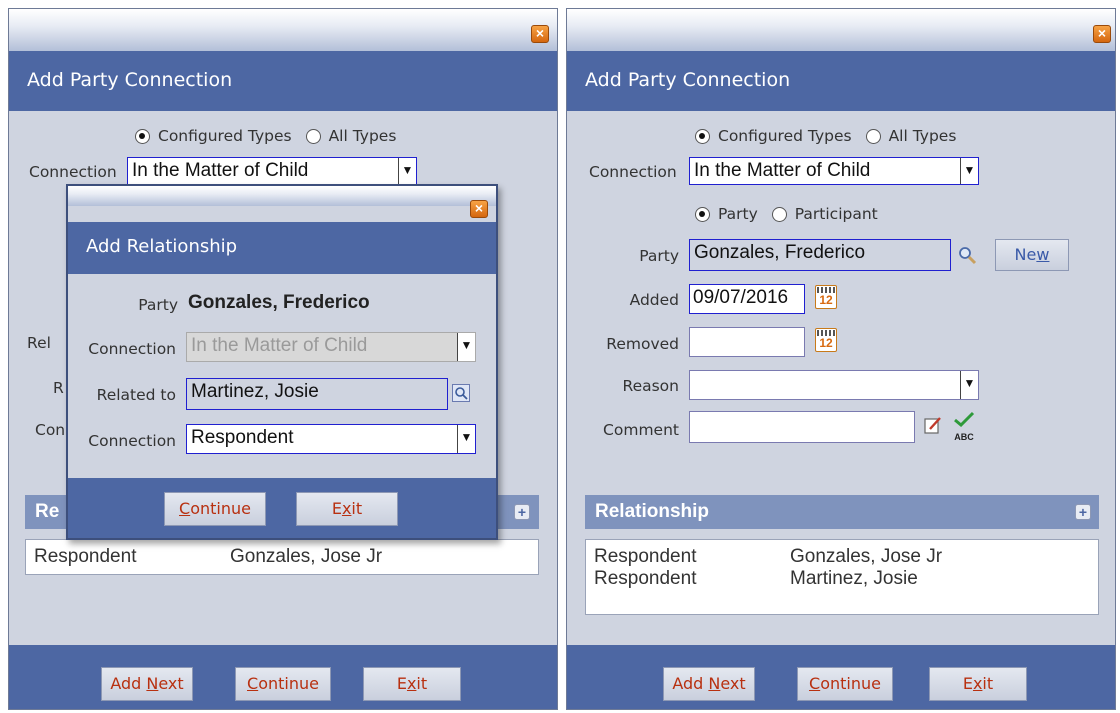 The image size is (1120, 713). I want to click on party-label: Party, so click(659, 256).